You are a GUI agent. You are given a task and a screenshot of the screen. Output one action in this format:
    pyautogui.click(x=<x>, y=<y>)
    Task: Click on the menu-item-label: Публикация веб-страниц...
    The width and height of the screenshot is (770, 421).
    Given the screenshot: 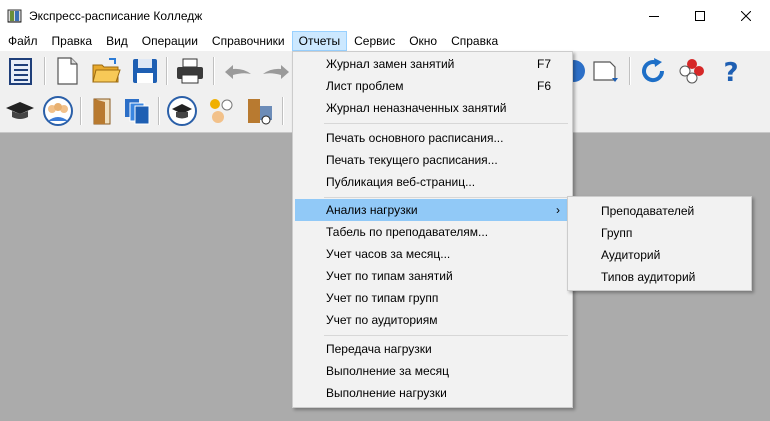 What is the action you would take?
    pyautogui.click(x=401, y=182)
    